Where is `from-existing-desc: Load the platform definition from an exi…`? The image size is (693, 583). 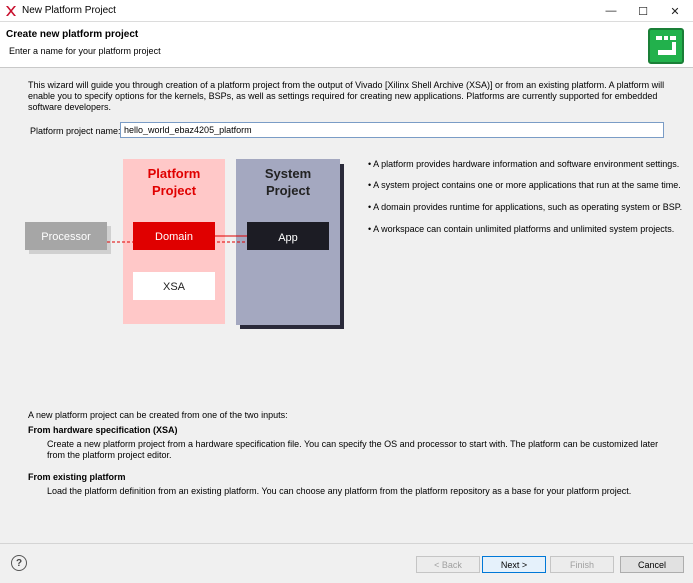 from-existing-desc: Load the platform definition from an exi… is located at coordinates (339, 491).